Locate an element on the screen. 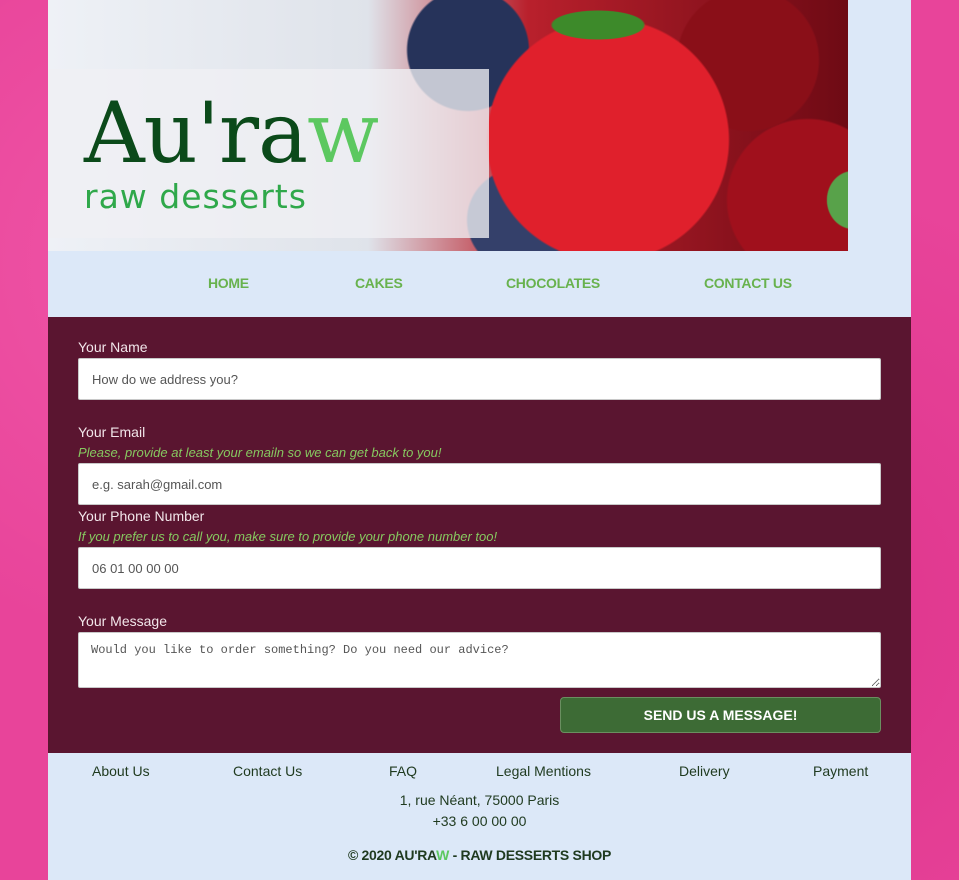 This screenshot has height=880, width=959. logo-title-accent: w is located at coordinates (343, 133).